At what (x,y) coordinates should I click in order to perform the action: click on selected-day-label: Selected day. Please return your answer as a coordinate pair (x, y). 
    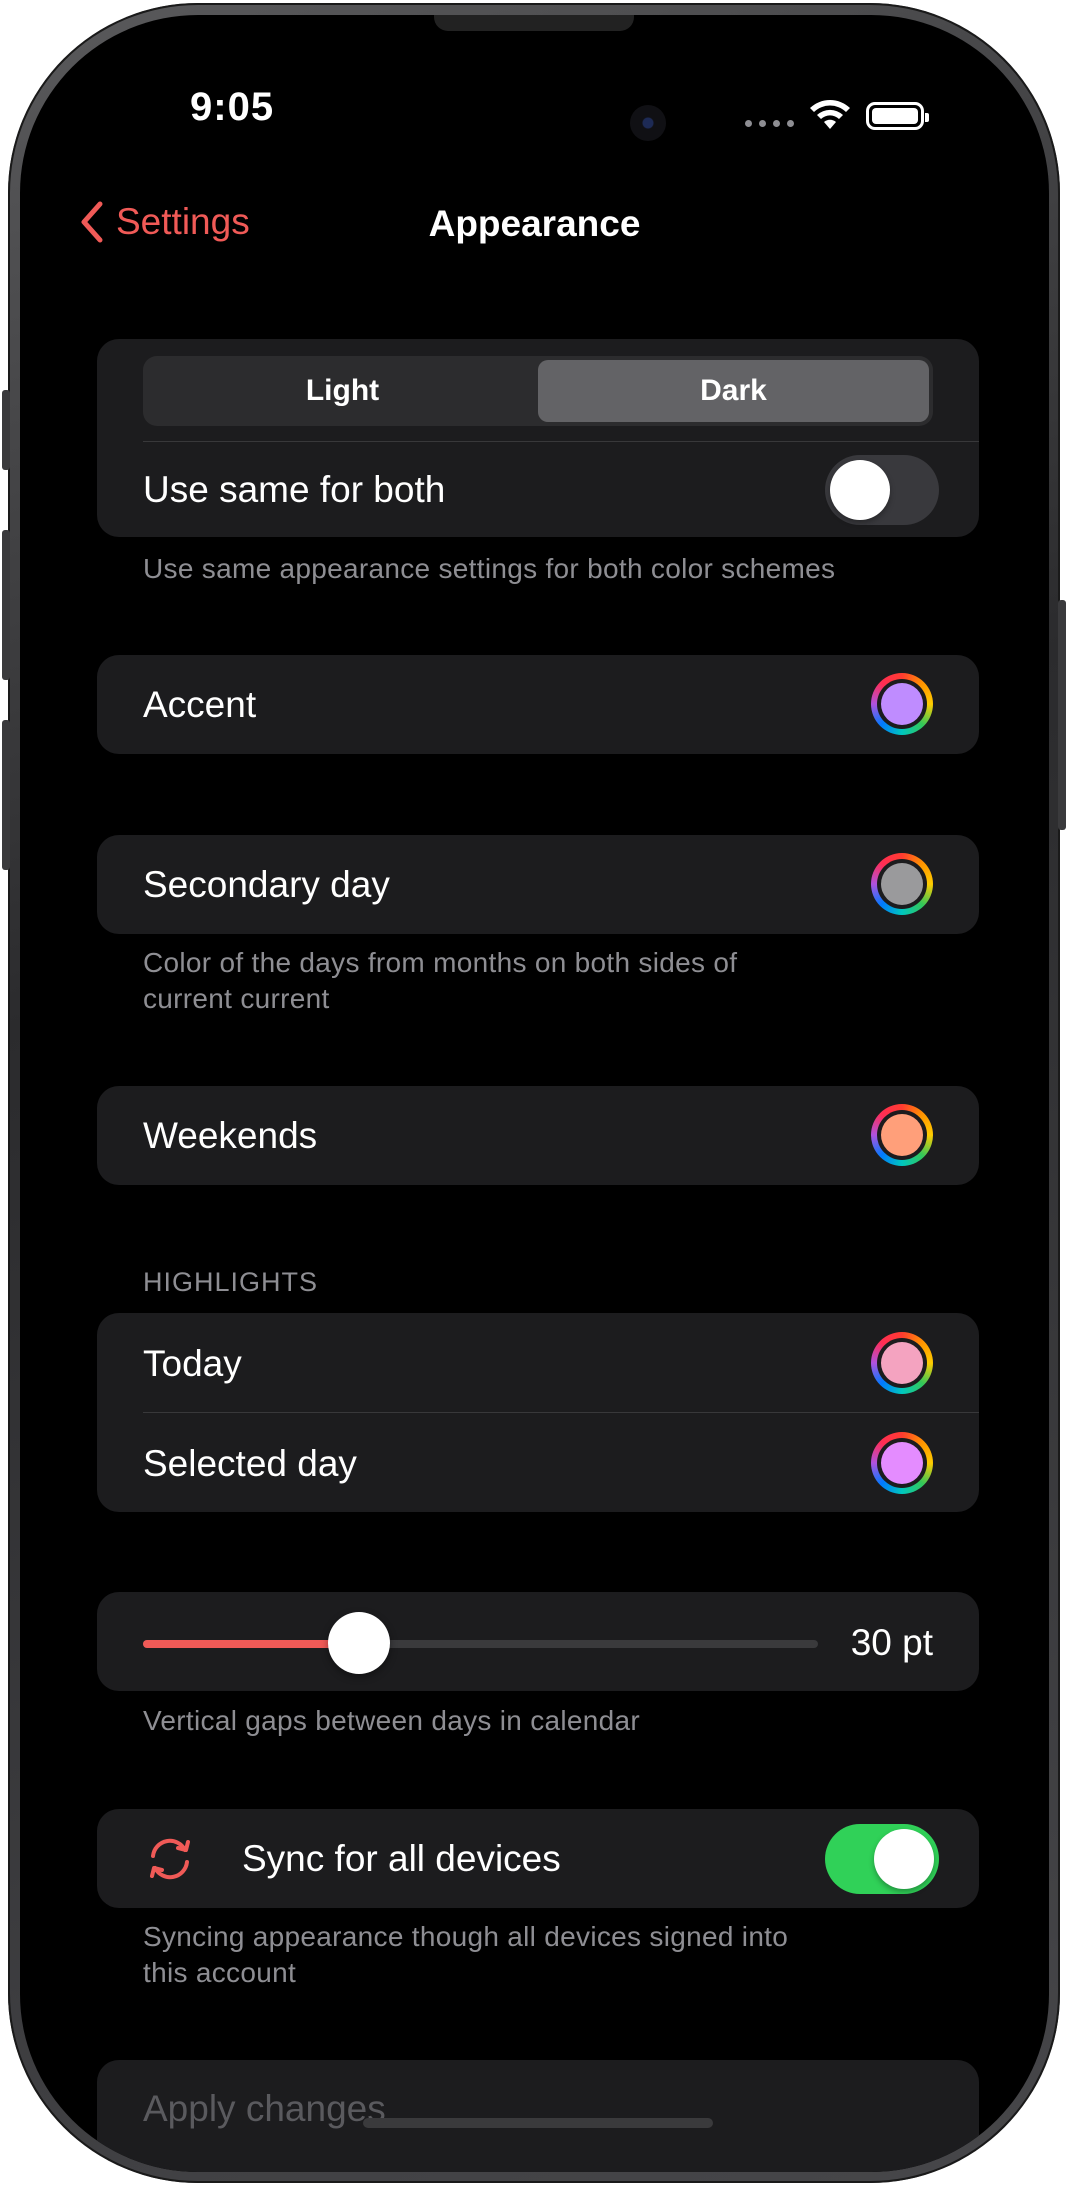
    Looking at the image, I should click on (250, 1463).